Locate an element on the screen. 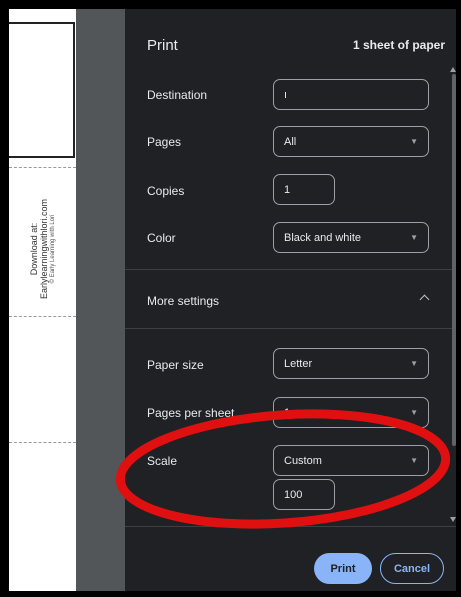 The image size is (461, 597). destination-label: Destination is located at coordinates (177, 95).